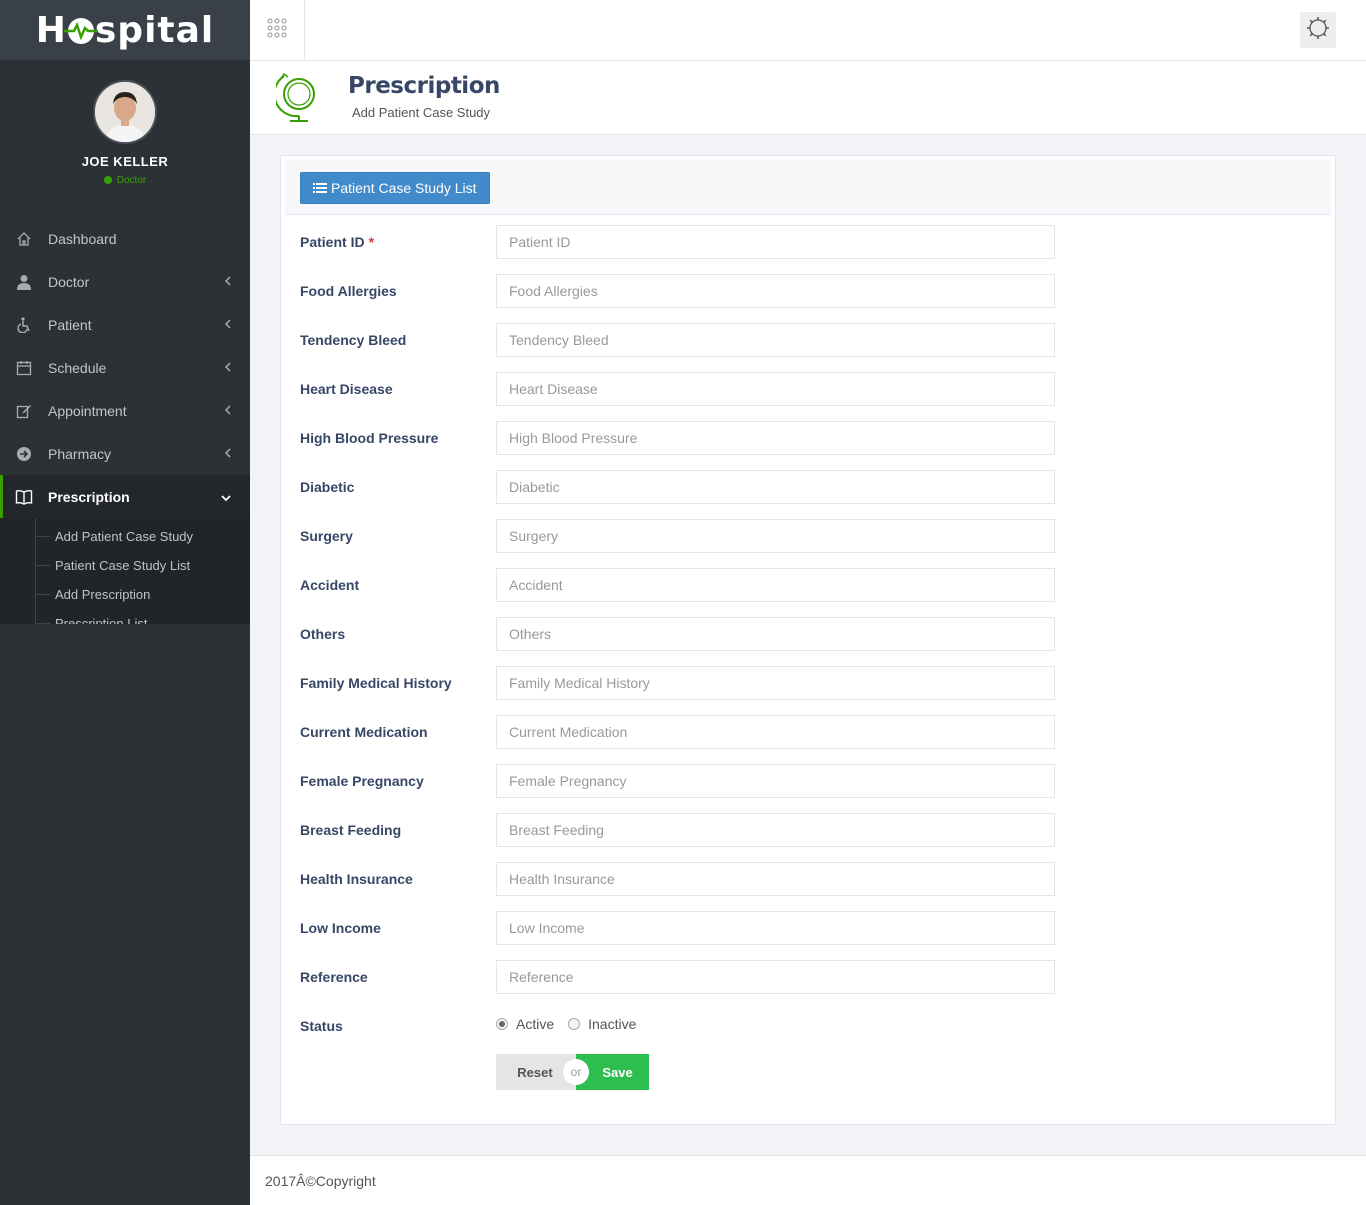 Image resolution: width=1366 pixels, height=1205 pixels. Describe the element at coordinates (77, 367) in the screenshot. I see `sidebar-item-label: Schedule` at that location.